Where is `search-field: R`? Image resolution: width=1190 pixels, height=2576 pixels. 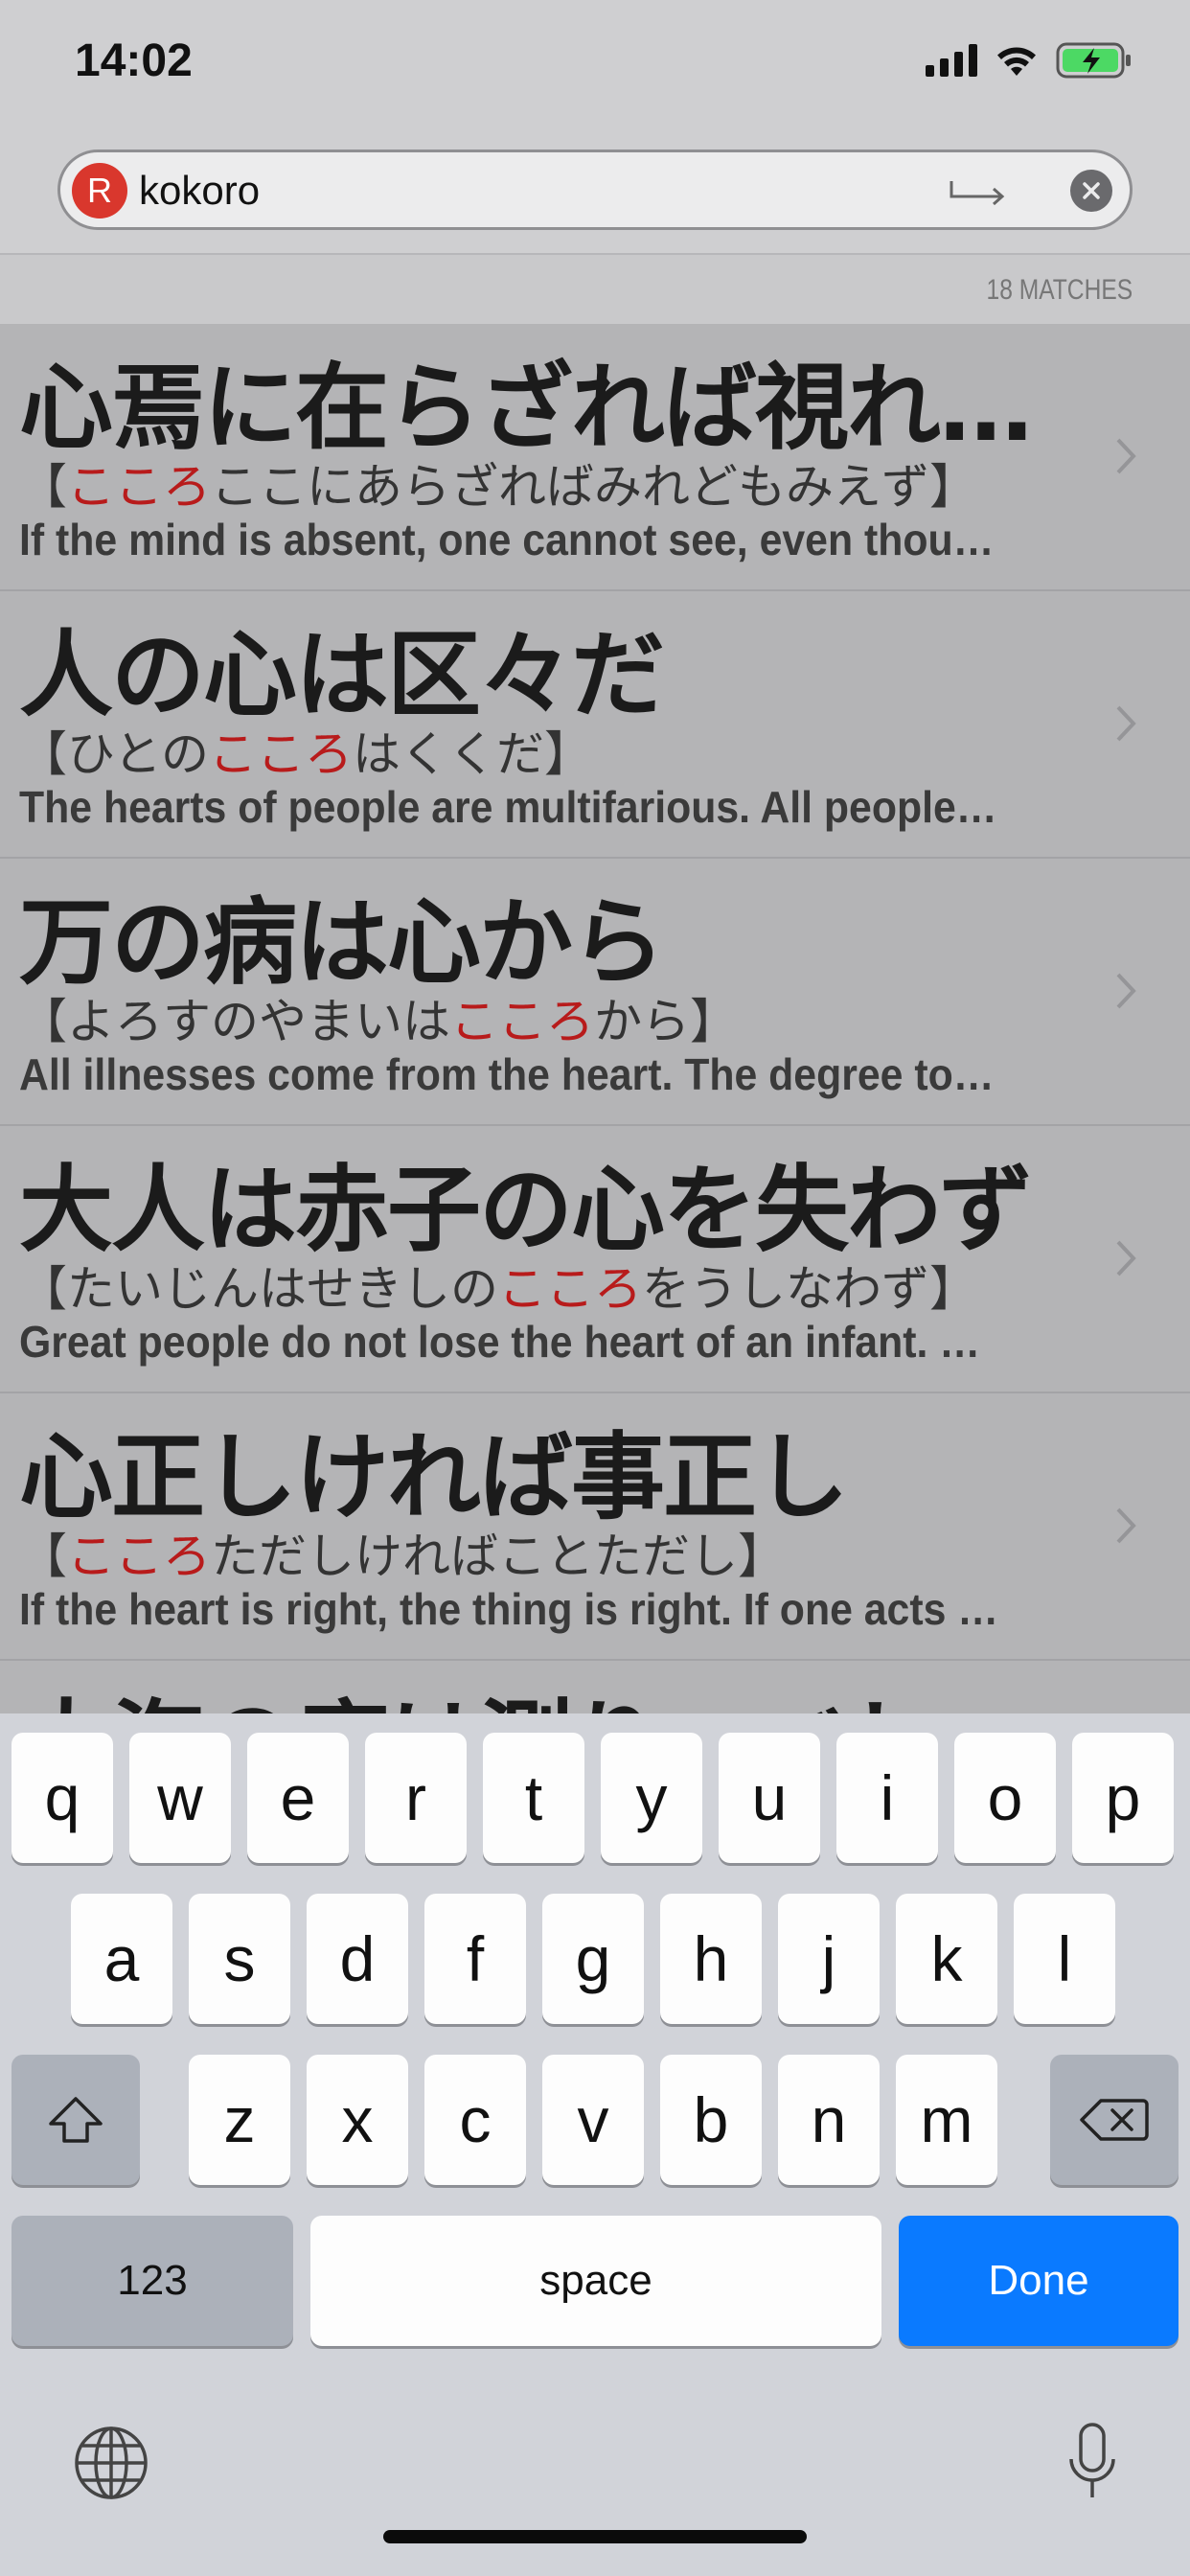
search-field: R is located at coordinates (595, 190).